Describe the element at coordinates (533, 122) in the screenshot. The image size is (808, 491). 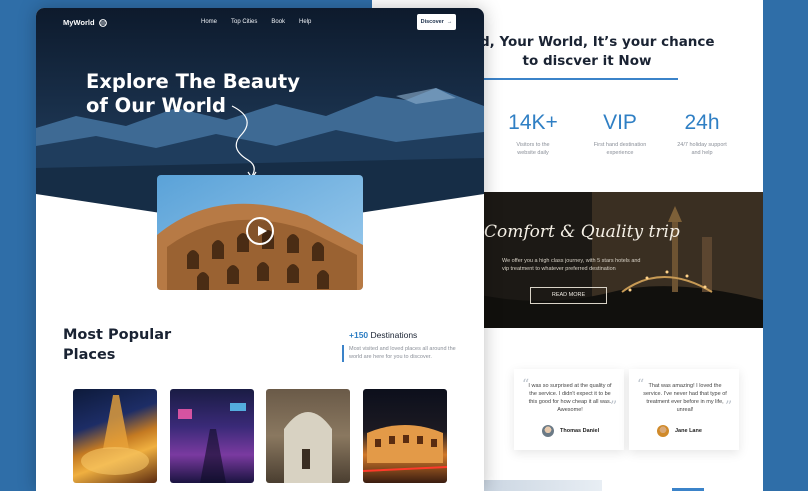
I see `stat-value: 14K+` at that location.